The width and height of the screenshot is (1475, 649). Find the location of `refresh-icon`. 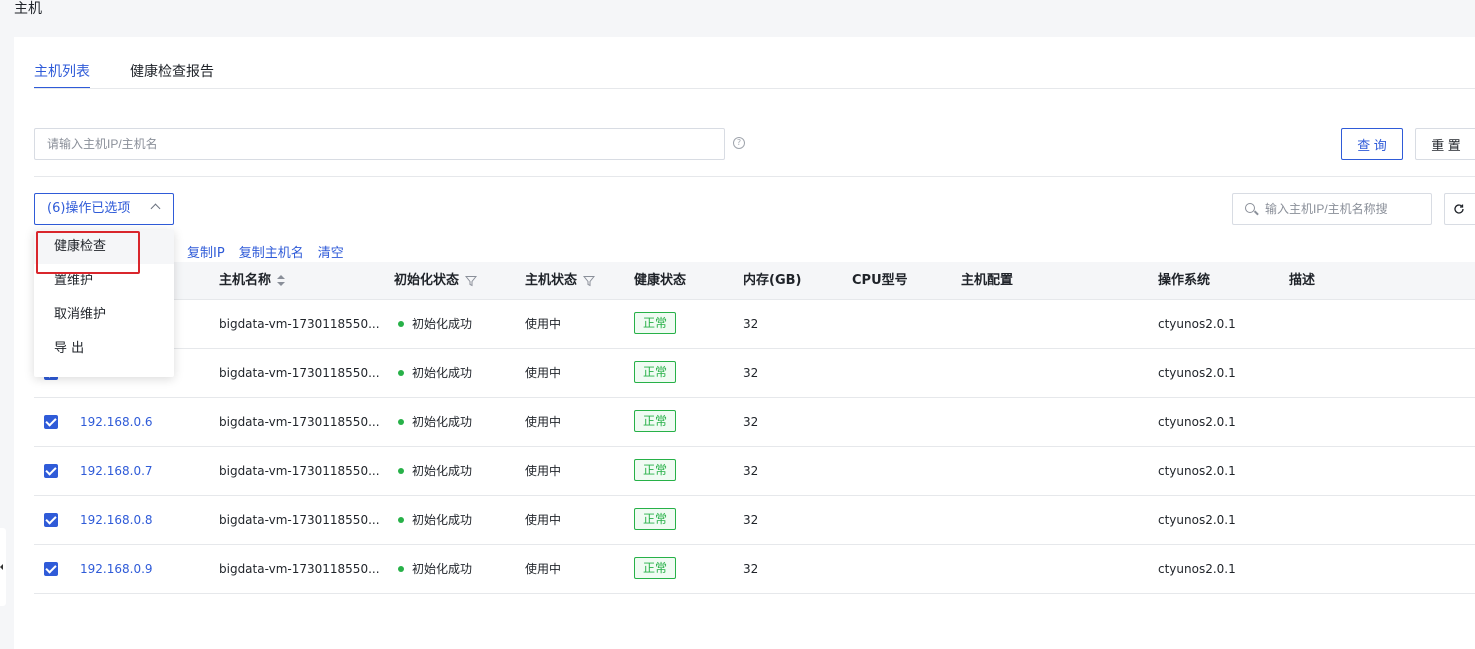

refresh-icon is located at coordinates (1459, 208).